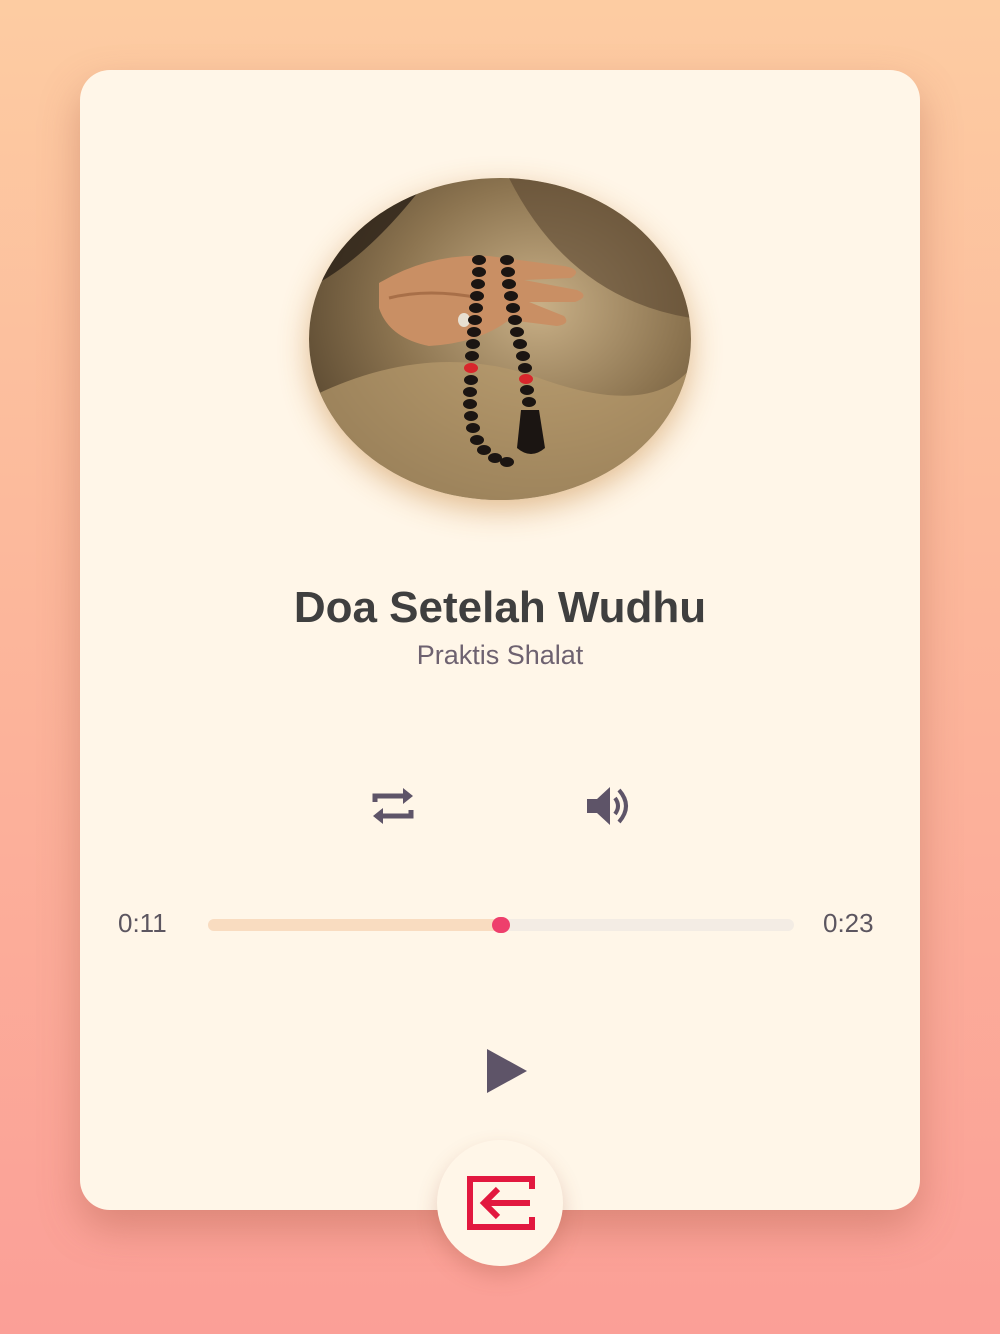 The width and height of the screenshot is (1000, 1334). I want to click on repeat-button, so click(393, 806).